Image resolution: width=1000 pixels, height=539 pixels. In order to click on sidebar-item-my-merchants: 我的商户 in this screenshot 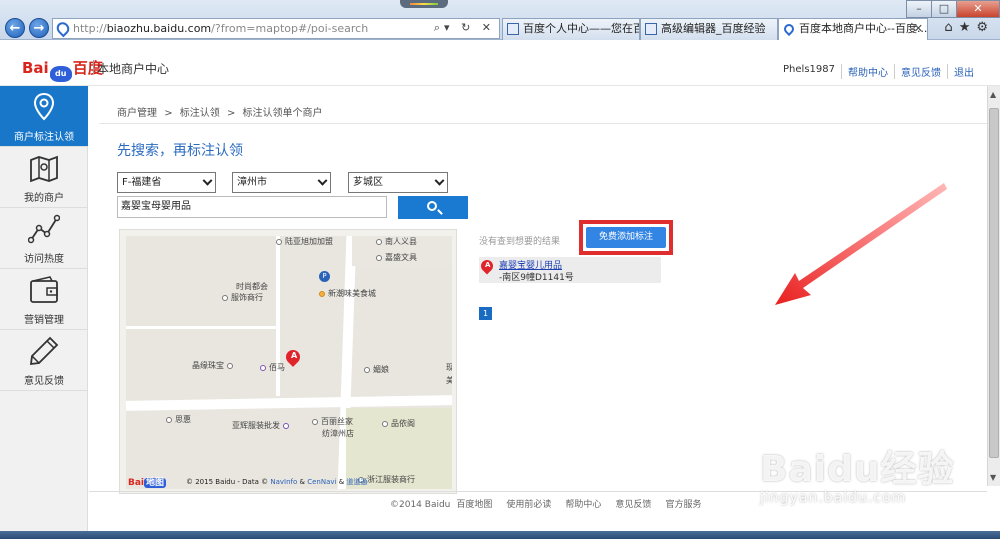, I will do `click(44, 177)`.